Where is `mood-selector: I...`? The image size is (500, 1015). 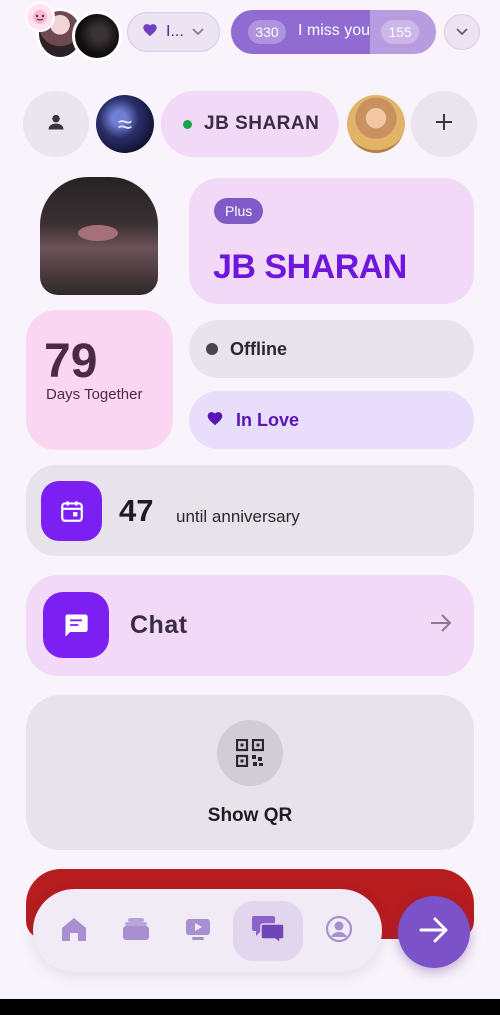
mood-selector: I... is located at coordinates (173, 32).